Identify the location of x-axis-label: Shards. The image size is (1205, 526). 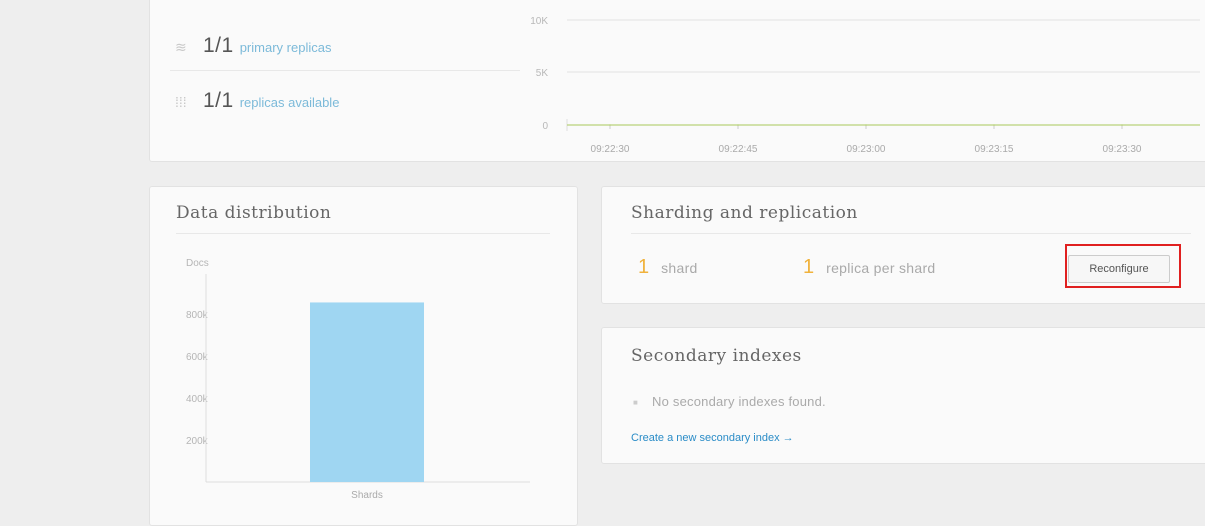
(367, 495).